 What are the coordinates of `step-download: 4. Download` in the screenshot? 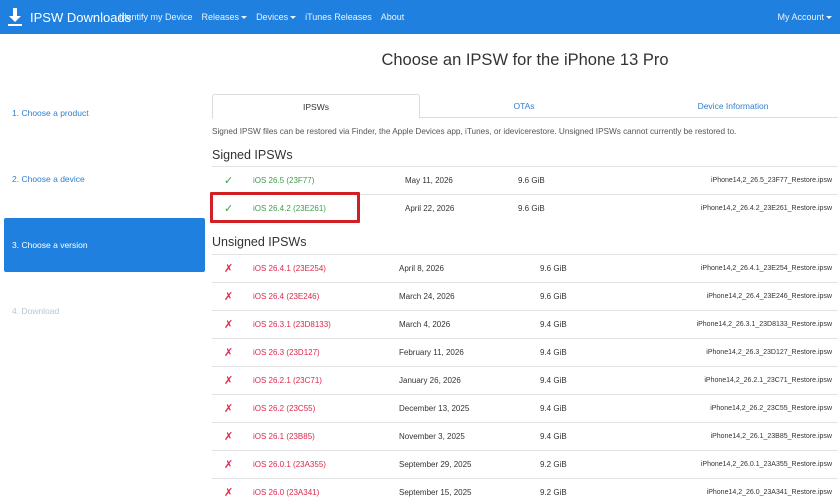 It's located at (36, 311).